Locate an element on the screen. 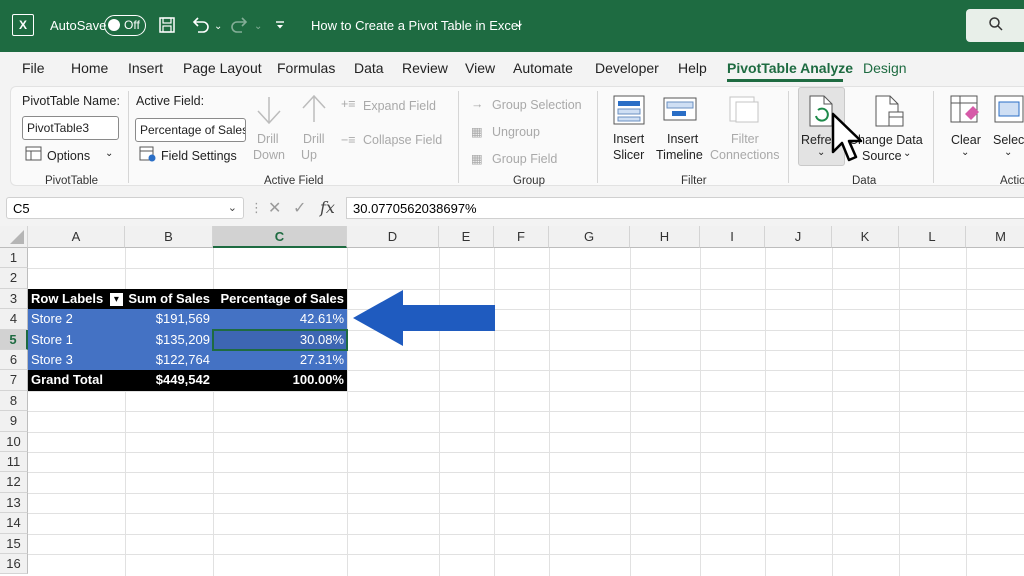  insert-timeline-icon is located at coordinates (680, 110).